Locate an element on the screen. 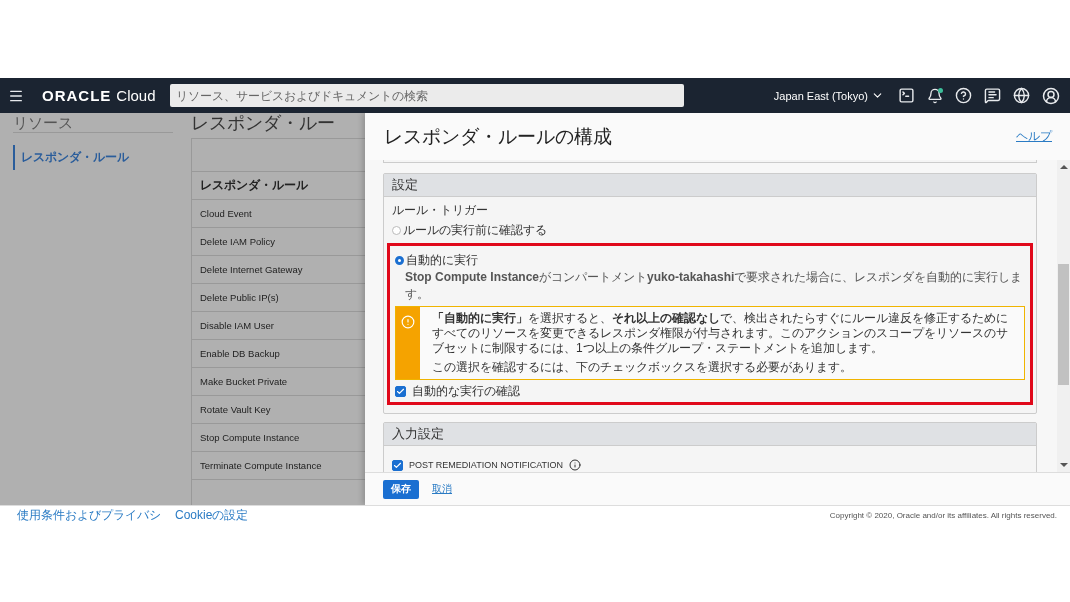  field-label: ルール・トリガー is located at coordinates (440, 210).